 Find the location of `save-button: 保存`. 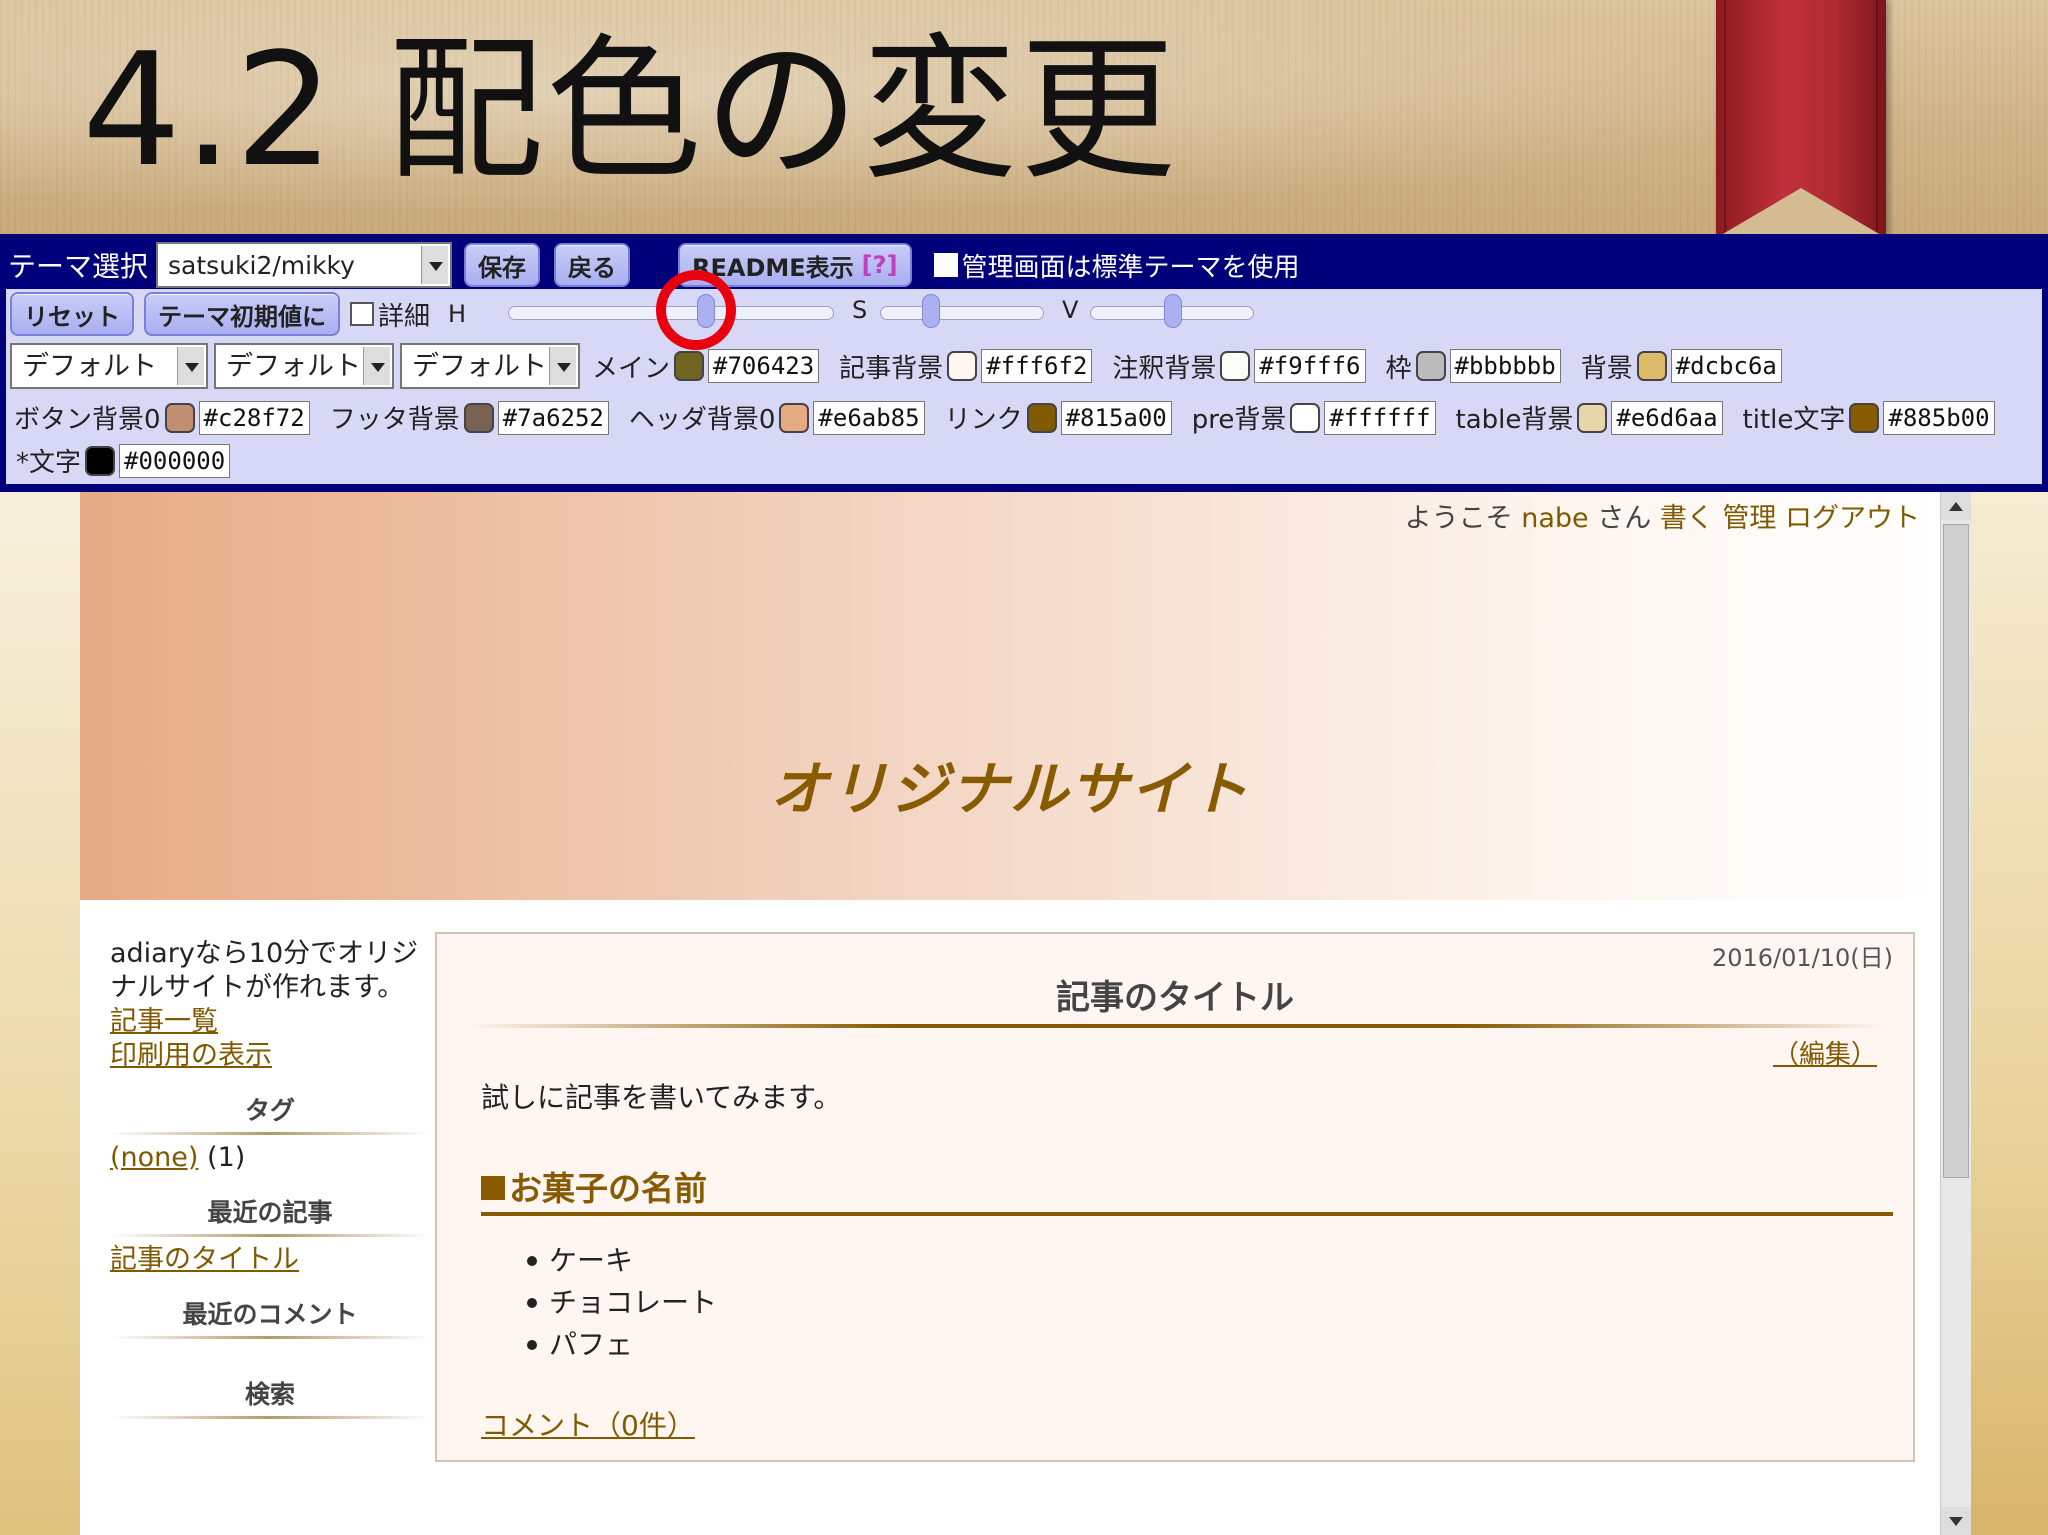

save-button: 保存 is located at coordinates (502, 265).